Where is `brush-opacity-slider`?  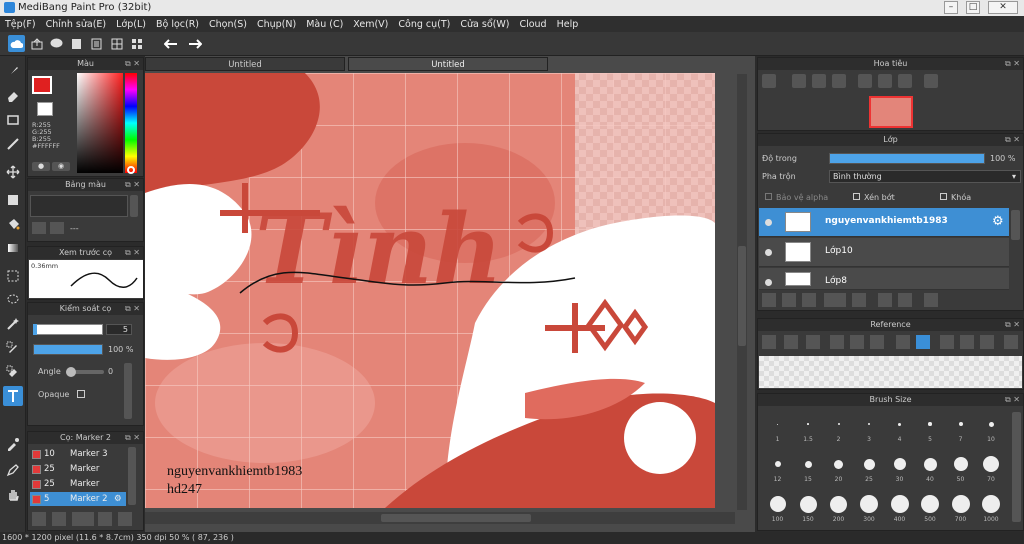 brush-opacity-slider is located at coordinates (68, 349).